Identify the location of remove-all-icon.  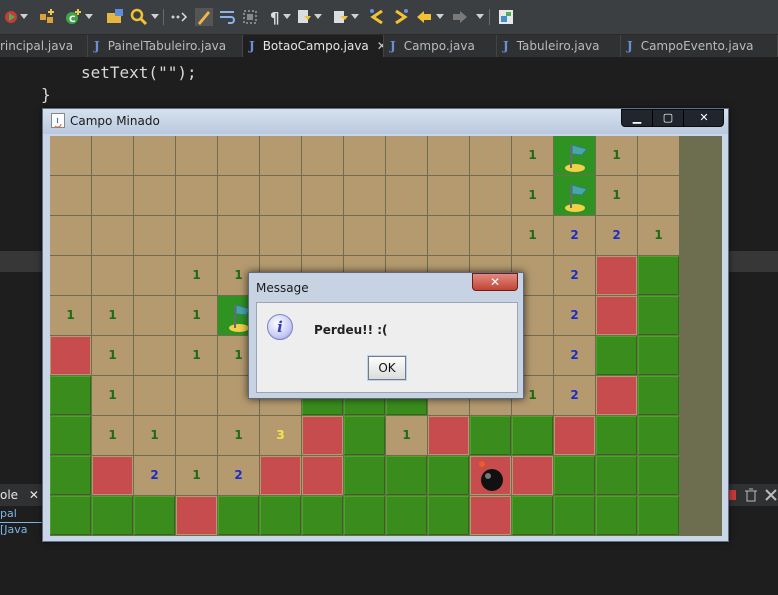
(771, 495).